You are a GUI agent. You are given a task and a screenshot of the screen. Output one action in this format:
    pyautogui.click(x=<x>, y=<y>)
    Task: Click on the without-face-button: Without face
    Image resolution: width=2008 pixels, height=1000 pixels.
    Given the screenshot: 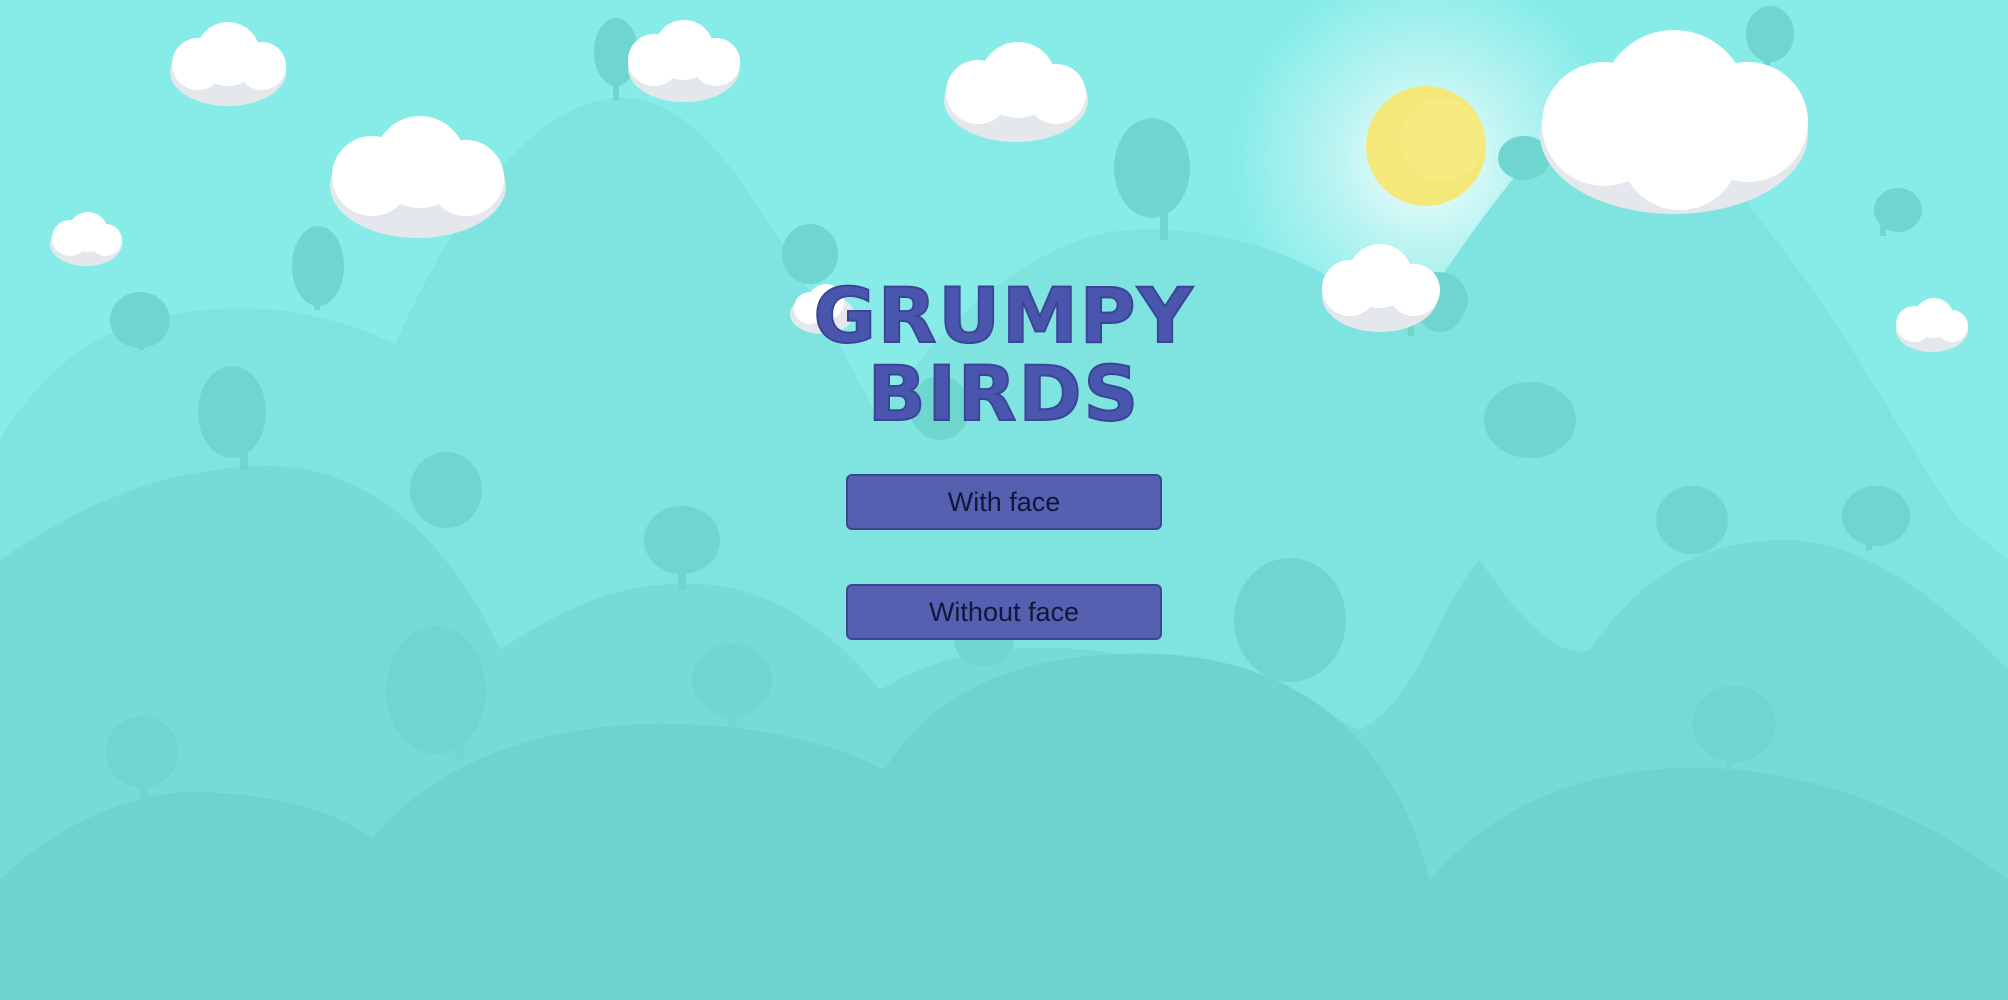 What is the action you would take?
    pyautogui.click(x=1004, y=612)
    